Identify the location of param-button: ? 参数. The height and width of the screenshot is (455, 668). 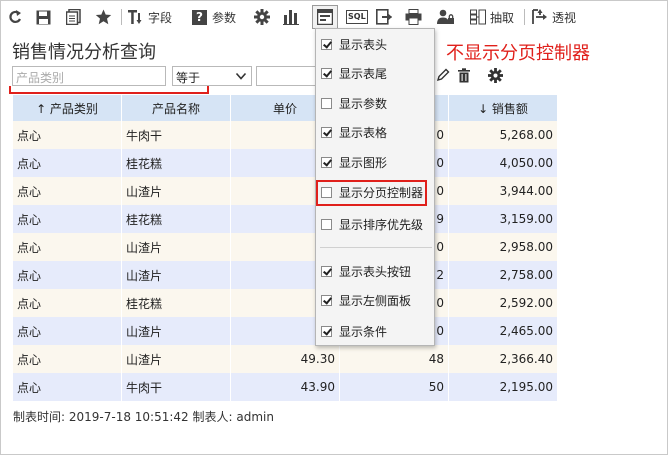
(214, 17).